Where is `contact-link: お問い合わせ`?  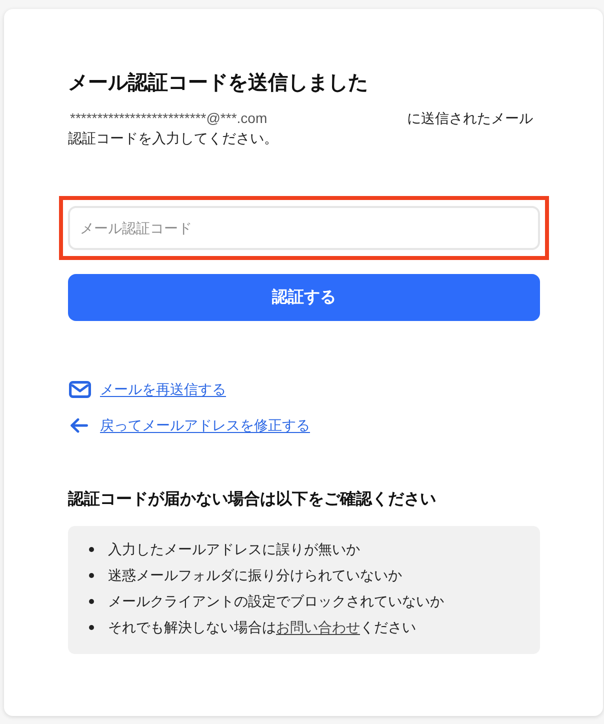 contact-link: お問い合わせ is located at coordinates (318, 627).